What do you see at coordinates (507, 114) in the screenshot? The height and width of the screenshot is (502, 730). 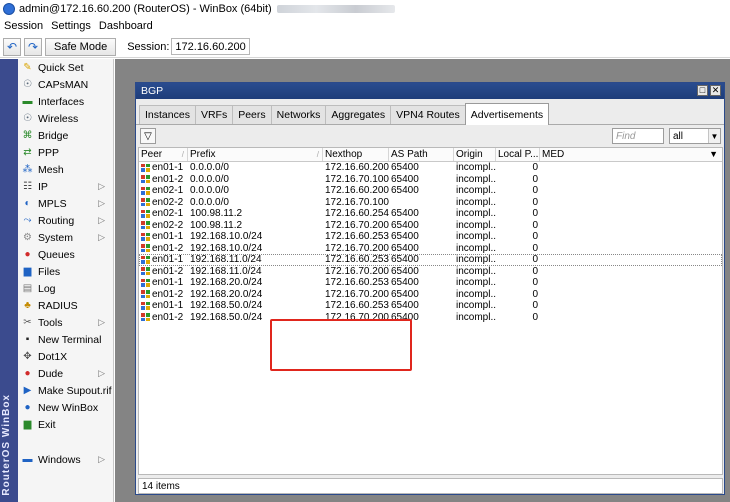 I see `tab-advertisements: Advertisements` at bounding box center [507, 114].